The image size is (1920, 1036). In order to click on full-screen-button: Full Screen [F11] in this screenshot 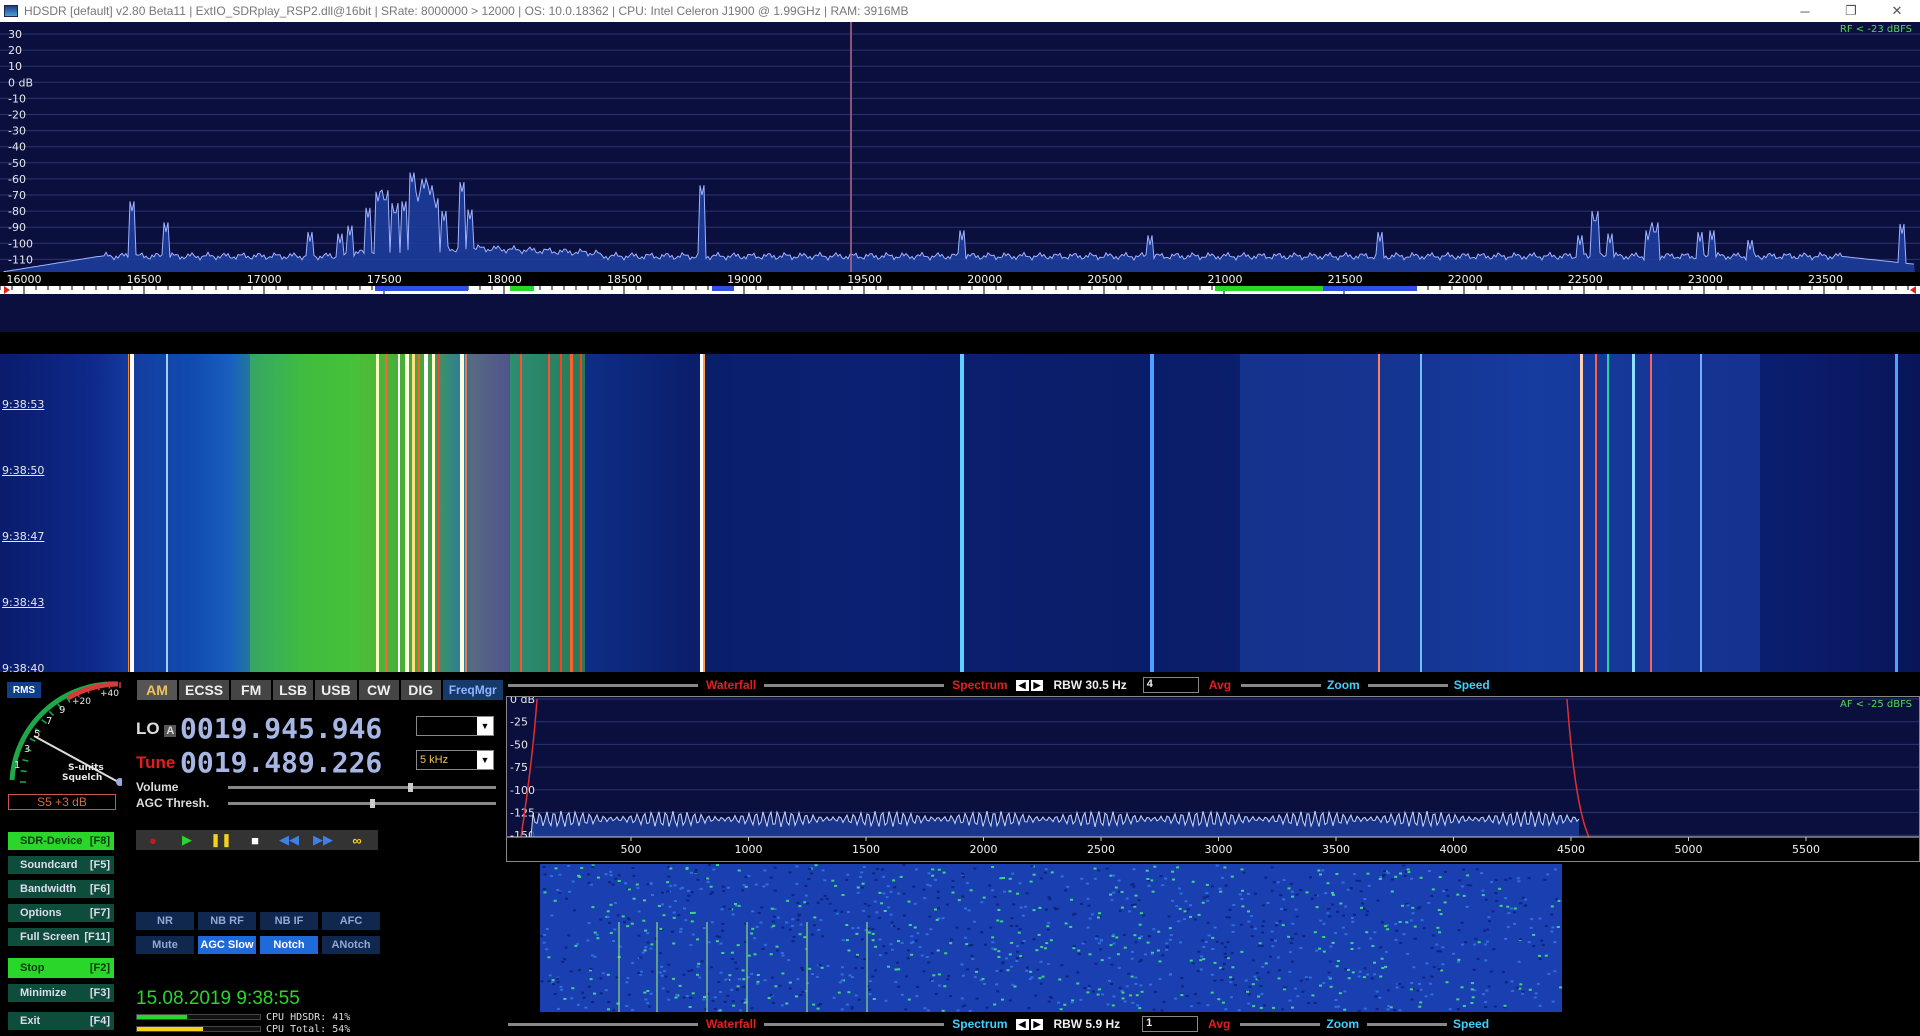, I will do `click(61, 937)`.